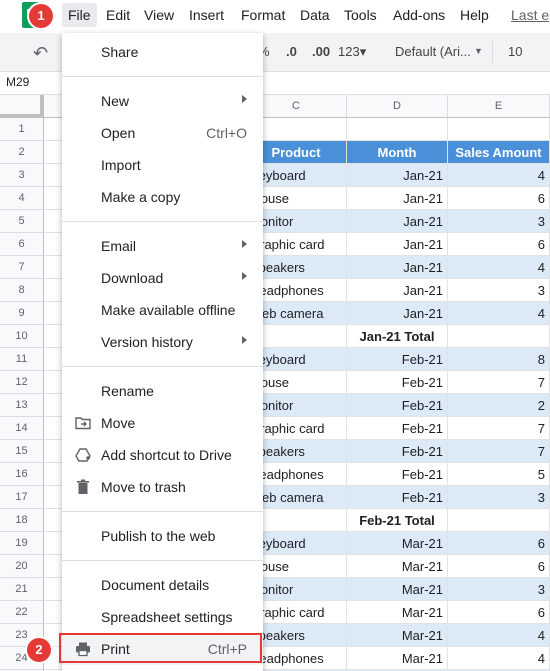  What do you see at coordinates (291, 51) in the screenshot?
I see `decrease-decimal-button: .0` at bounding box center [291, 51].